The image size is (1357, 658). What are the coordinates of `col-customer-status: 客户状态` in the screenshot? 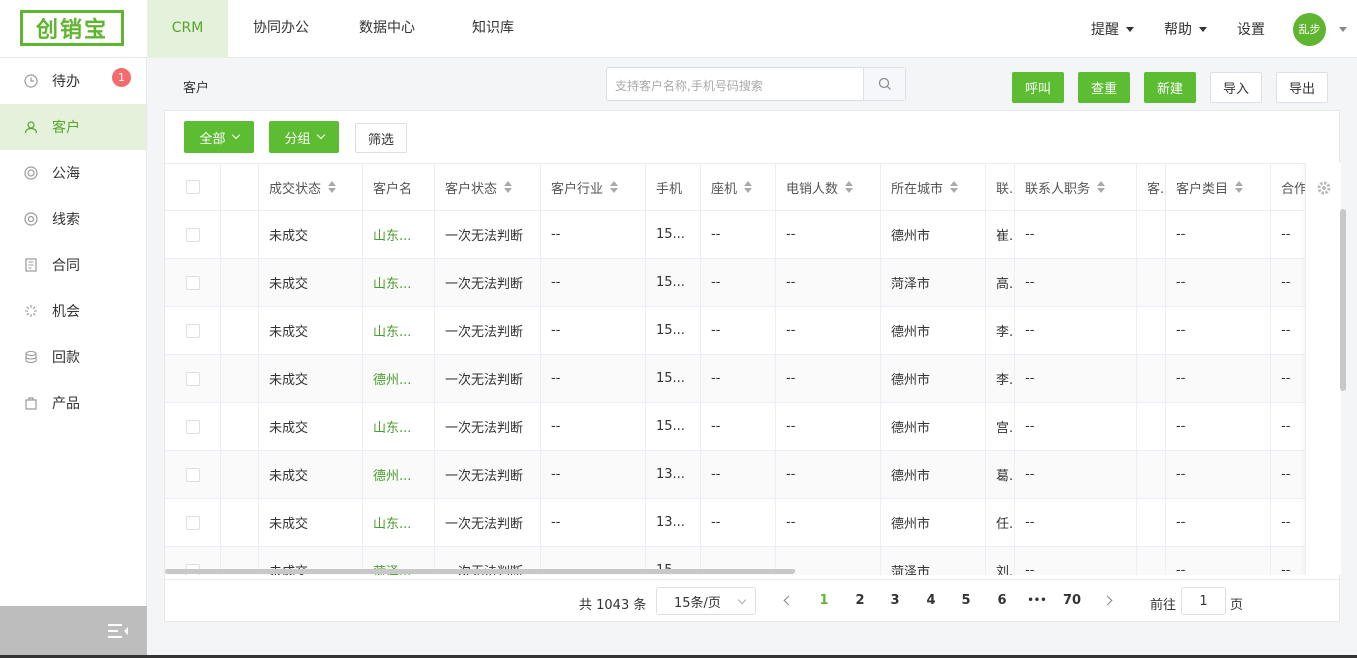 It's located at (488, 187).